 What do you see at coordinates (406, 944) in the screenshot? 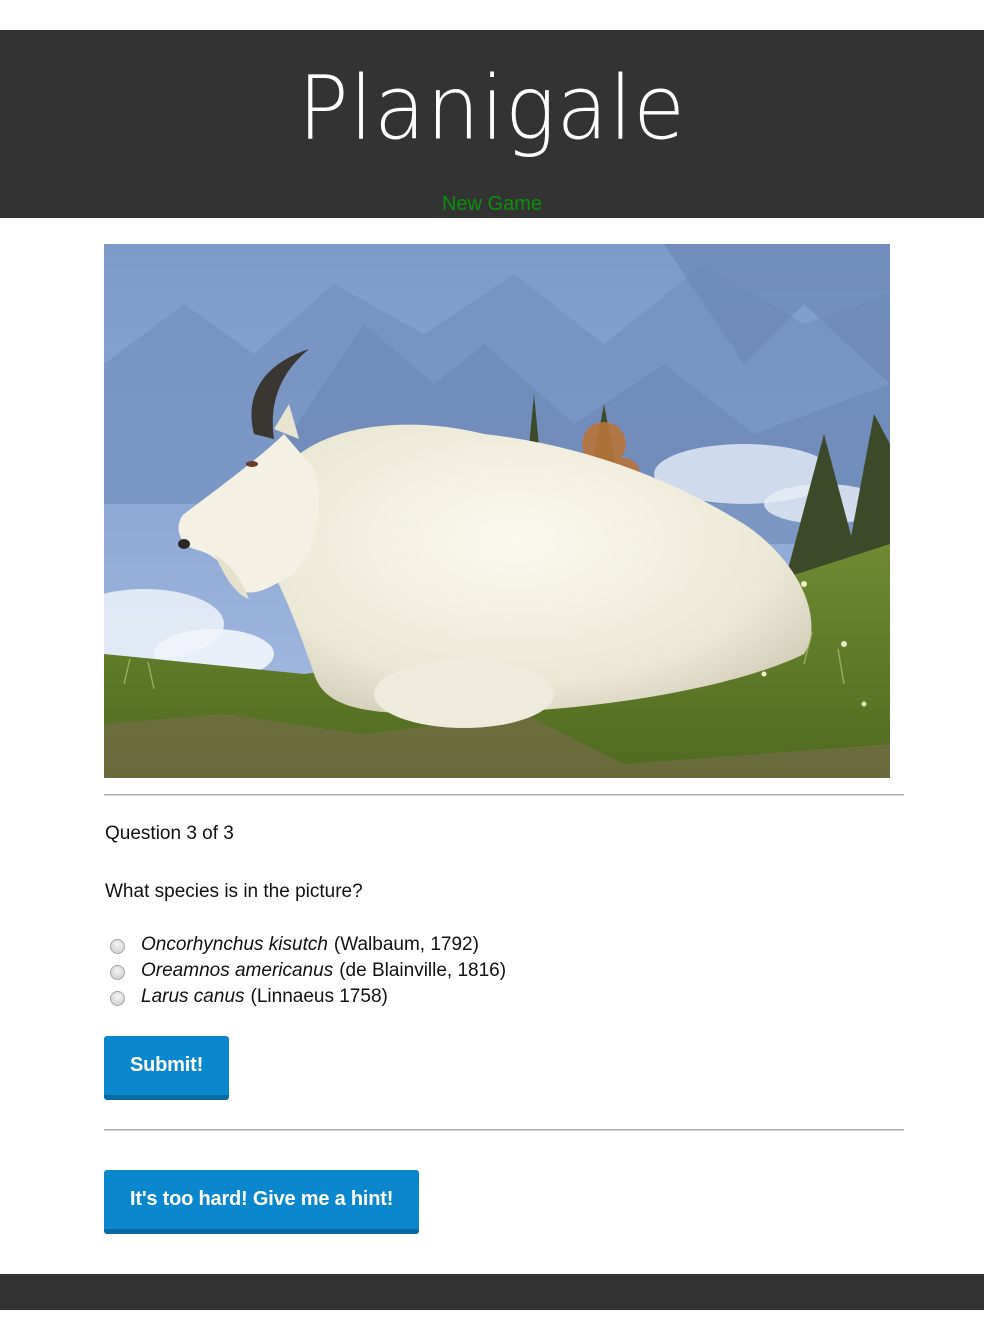
I see `species-authority: (Walbaum, 1792)` at bounding box center [406, 944].